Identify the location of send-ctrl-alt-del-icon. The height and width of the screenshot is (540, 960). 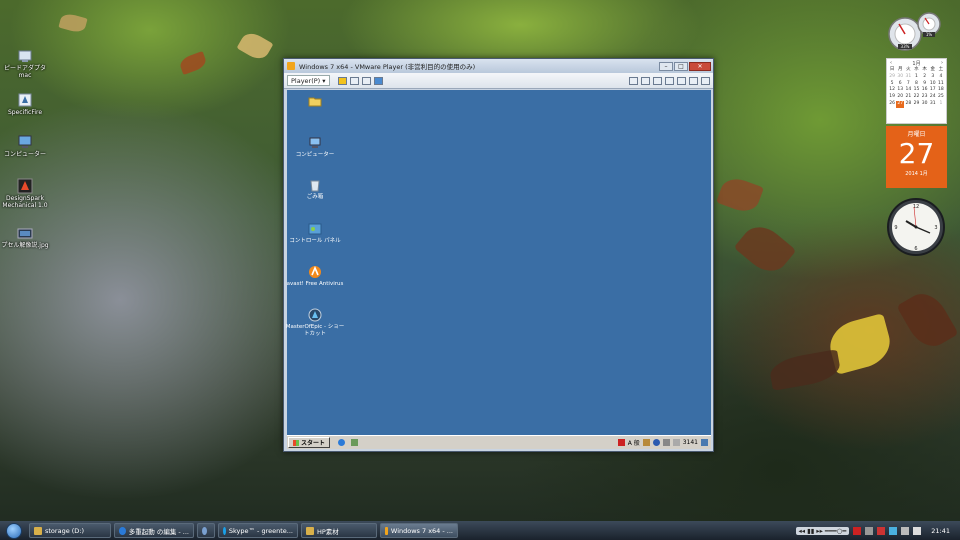
(354, 80).